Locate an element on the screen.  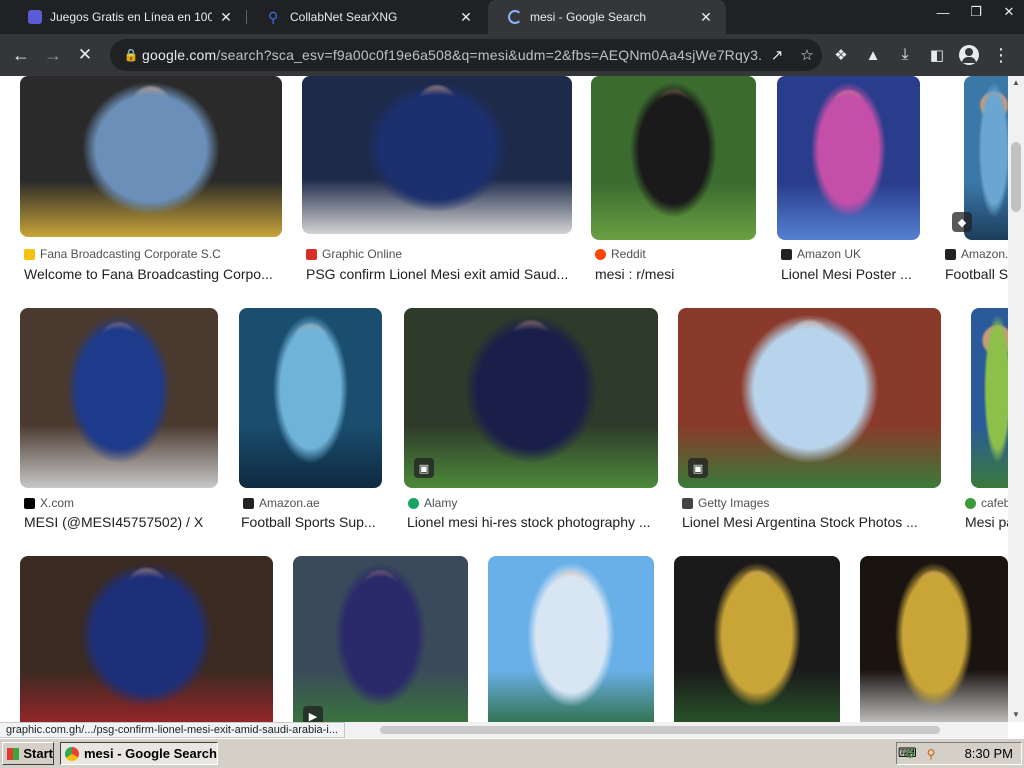
result-source: Fana Broadcasting Corporate S.C is located at coordinates (122, 254).